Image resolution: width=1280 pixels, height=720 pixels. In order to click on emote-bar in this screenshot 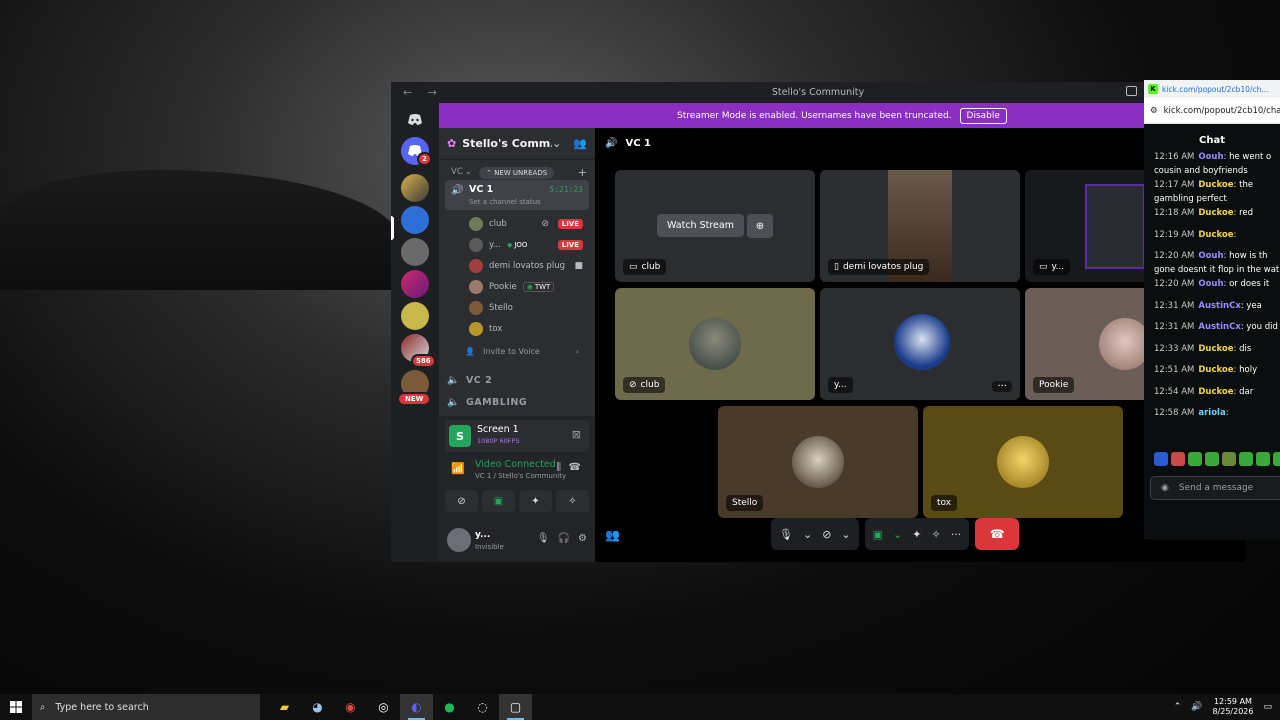, I will do `click(1217, 459)`.